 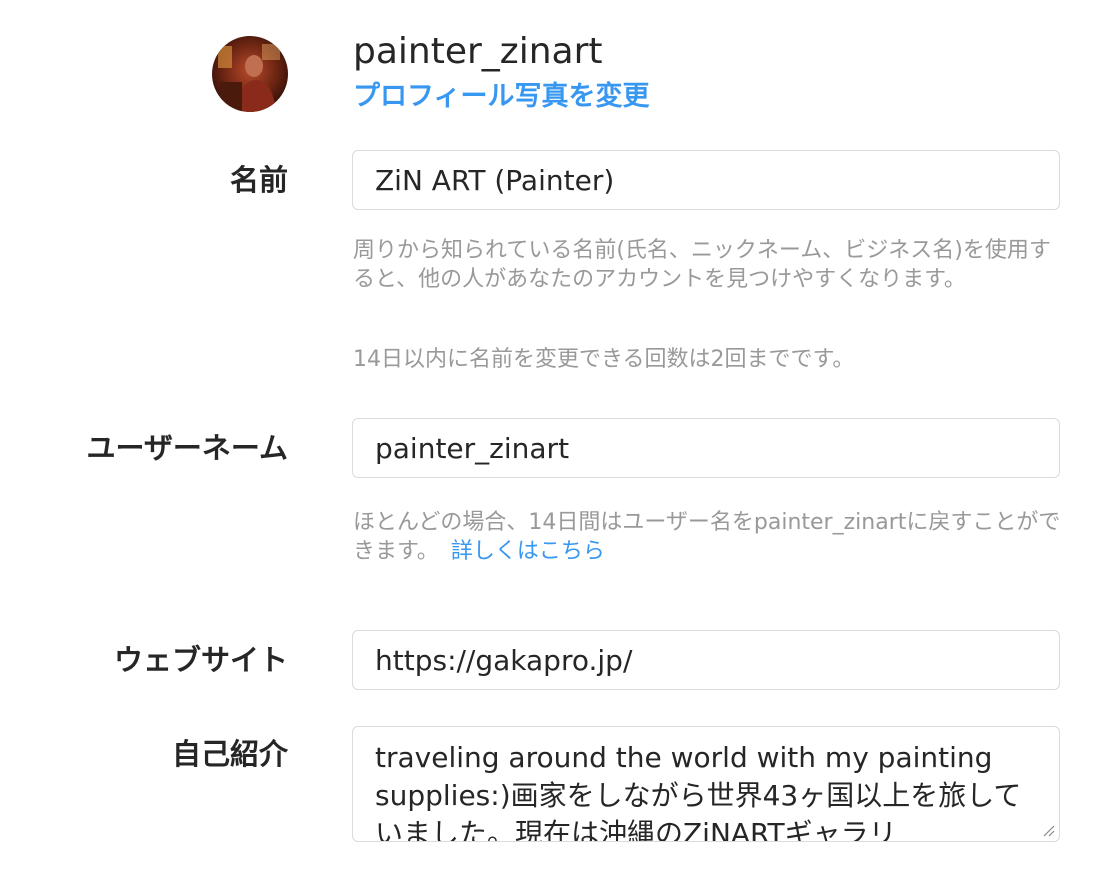 I want to click on resize-handle-icon, so click(x=1048, y=830).